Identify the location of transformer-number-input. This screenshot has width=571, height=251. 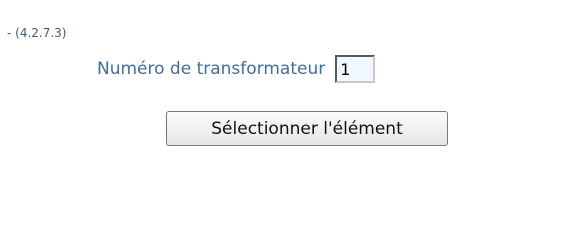
(355, 69).